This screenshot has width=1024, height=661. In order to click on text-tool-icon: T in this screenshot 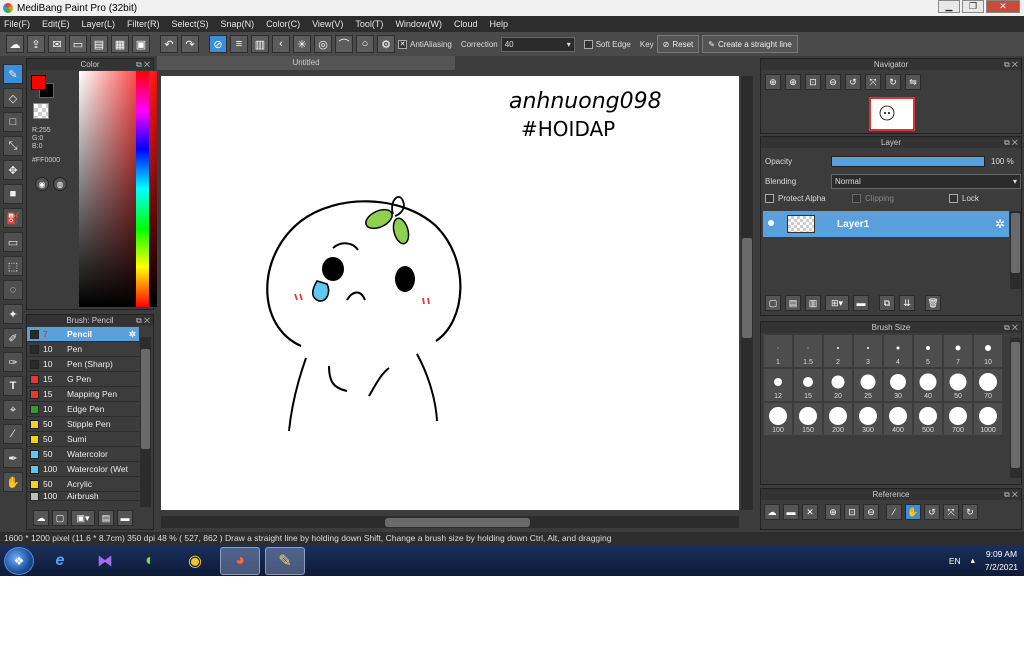, I will do `click(13, 386)`.